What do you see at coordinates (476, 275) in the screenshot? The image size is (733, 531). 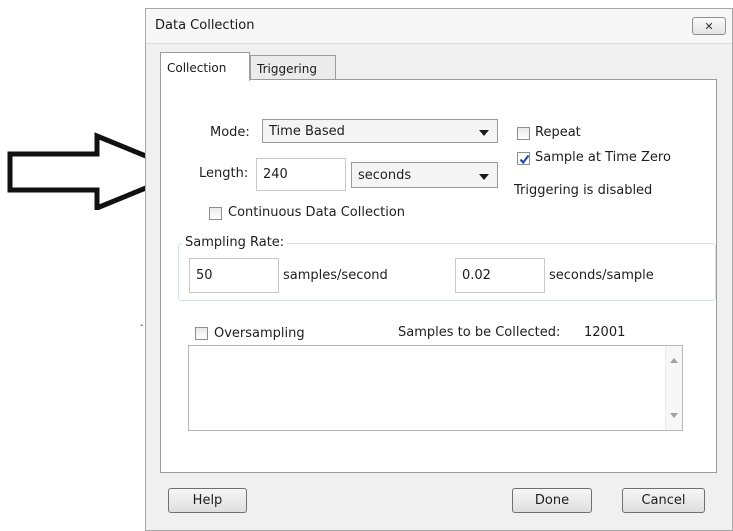 I see `sampling-interval-value: 0.02` at bounding box center [476, 275].